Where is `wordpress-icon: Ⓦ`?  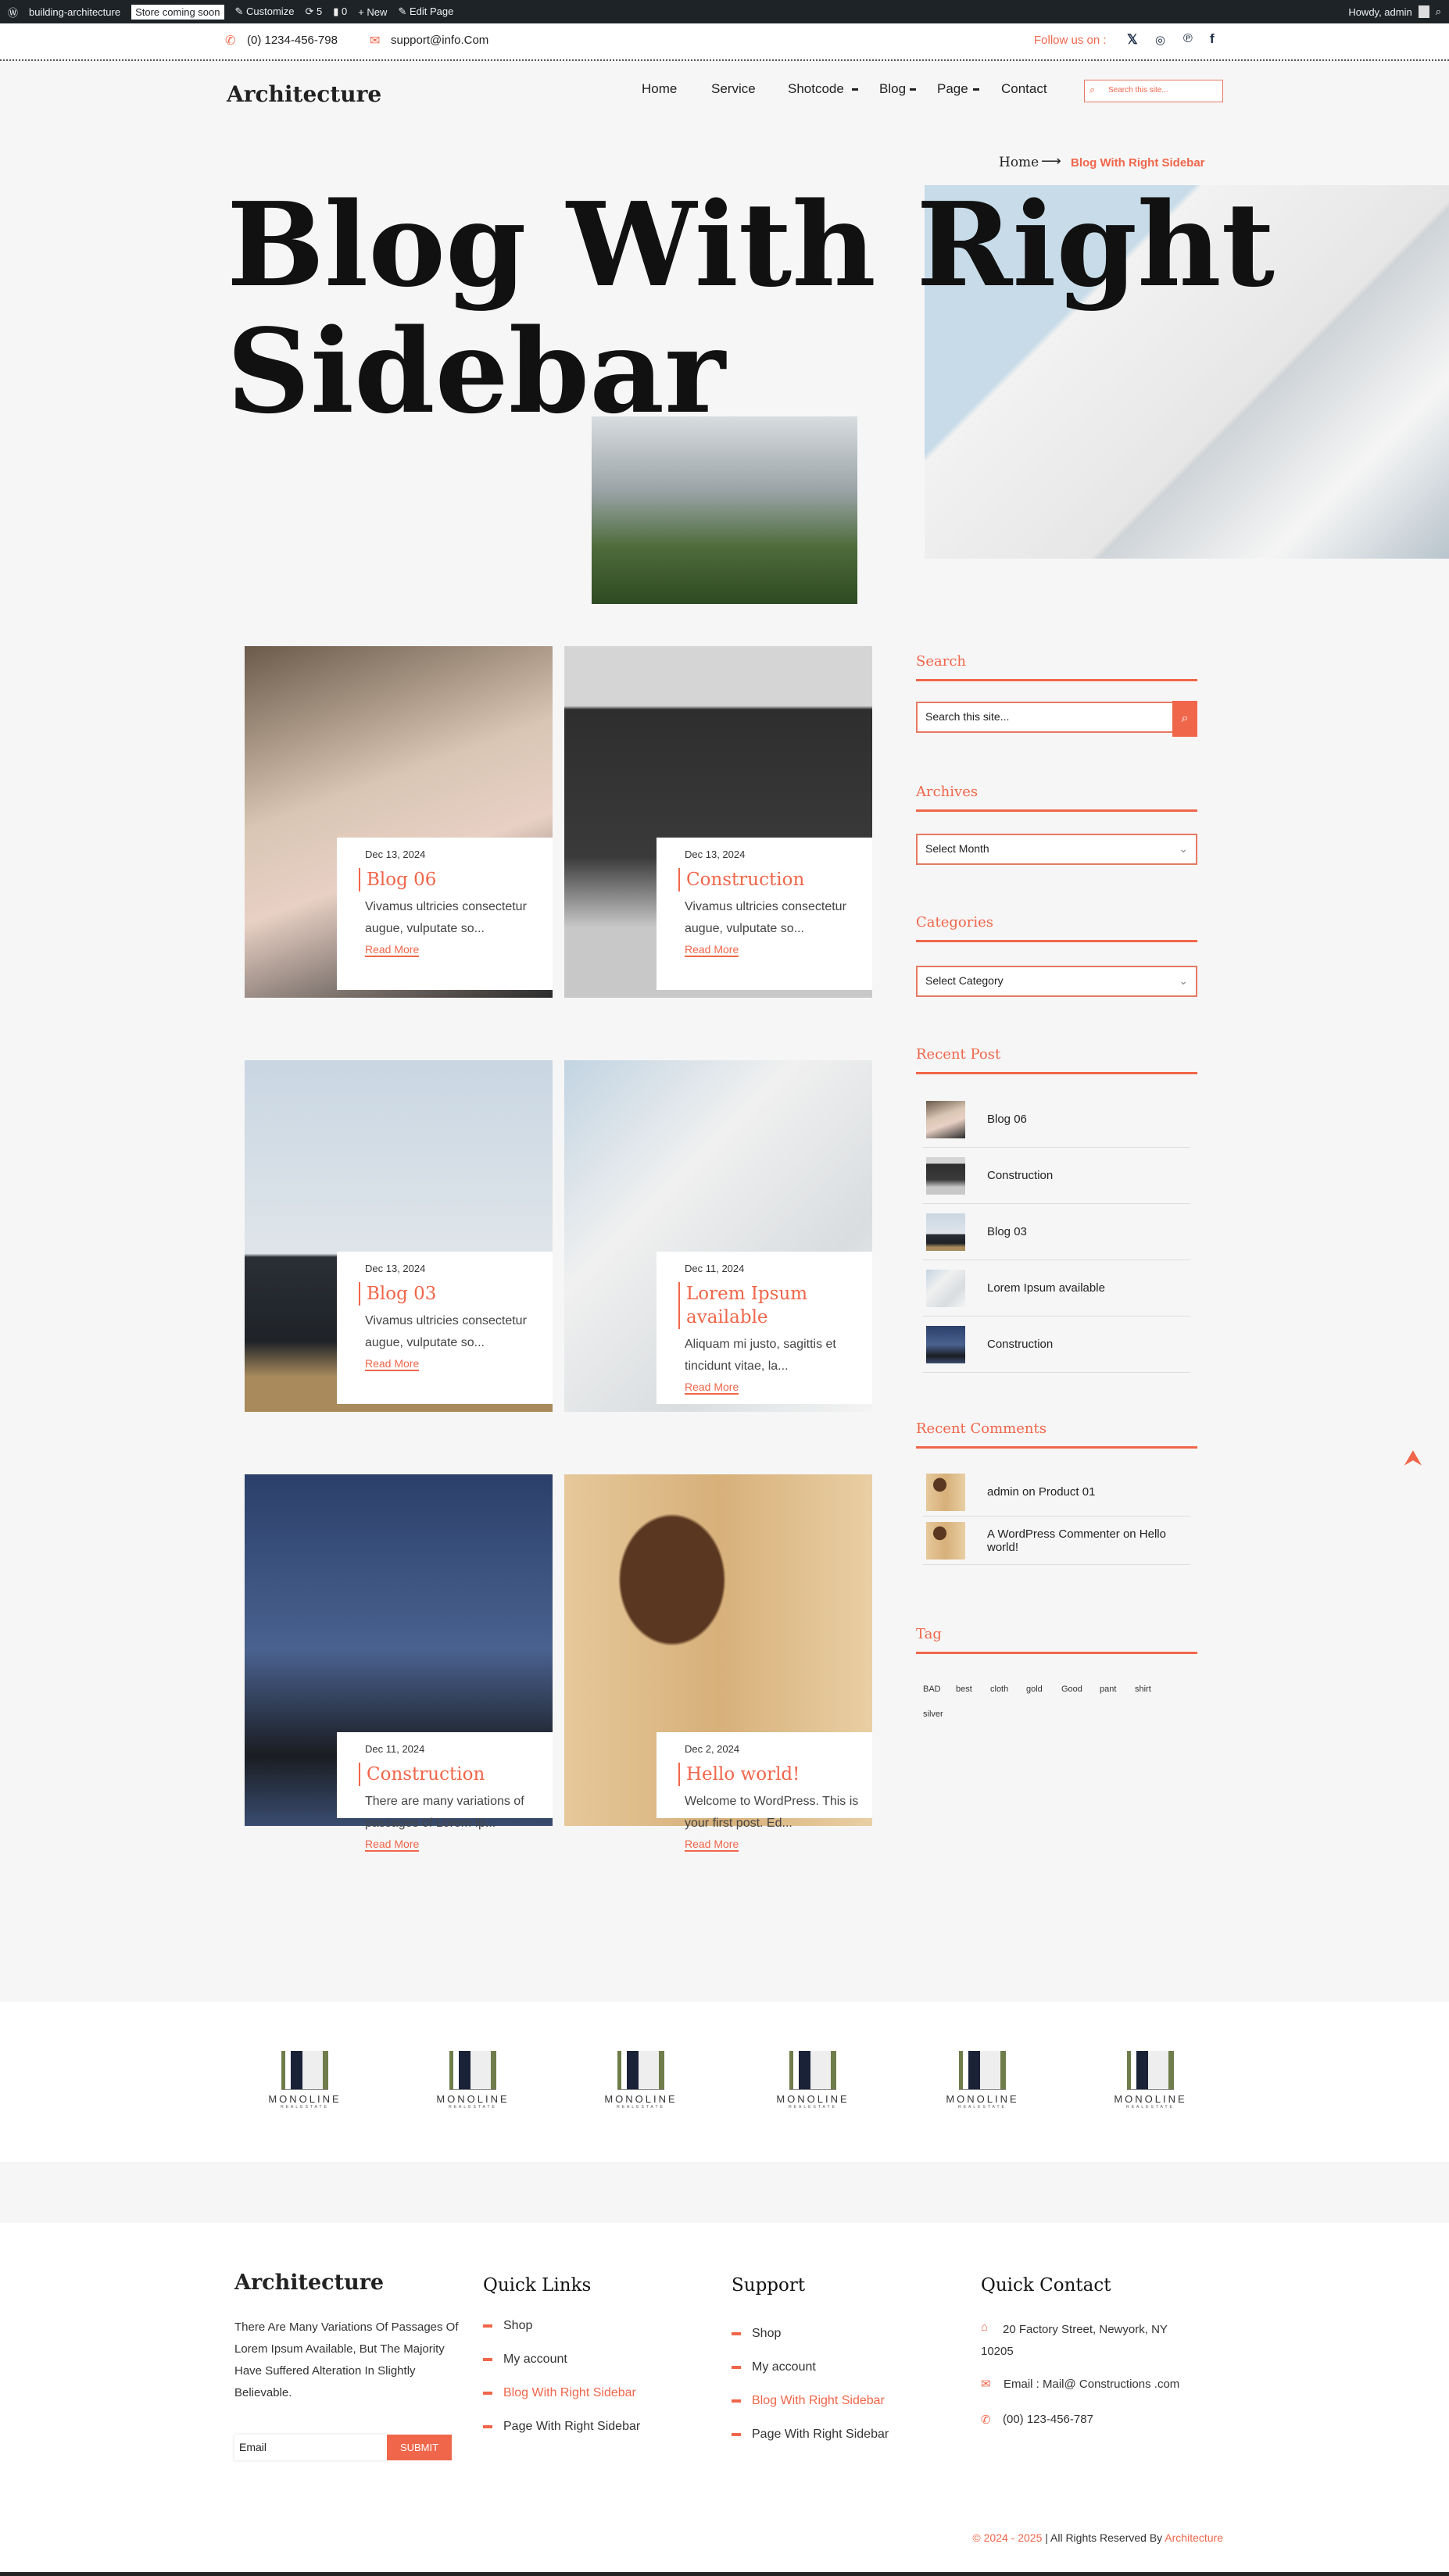 wordpress-icon: Ⓦ is located at coordinates (13, 13).